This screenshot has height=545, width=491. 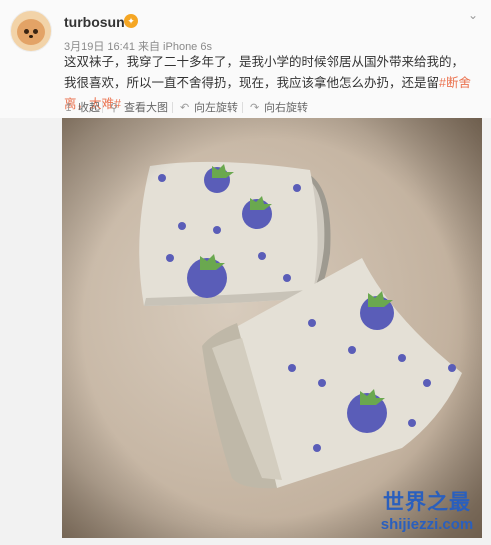 I want to click on watermark-url: shijiezzi.com, so click(x=427, y=524).